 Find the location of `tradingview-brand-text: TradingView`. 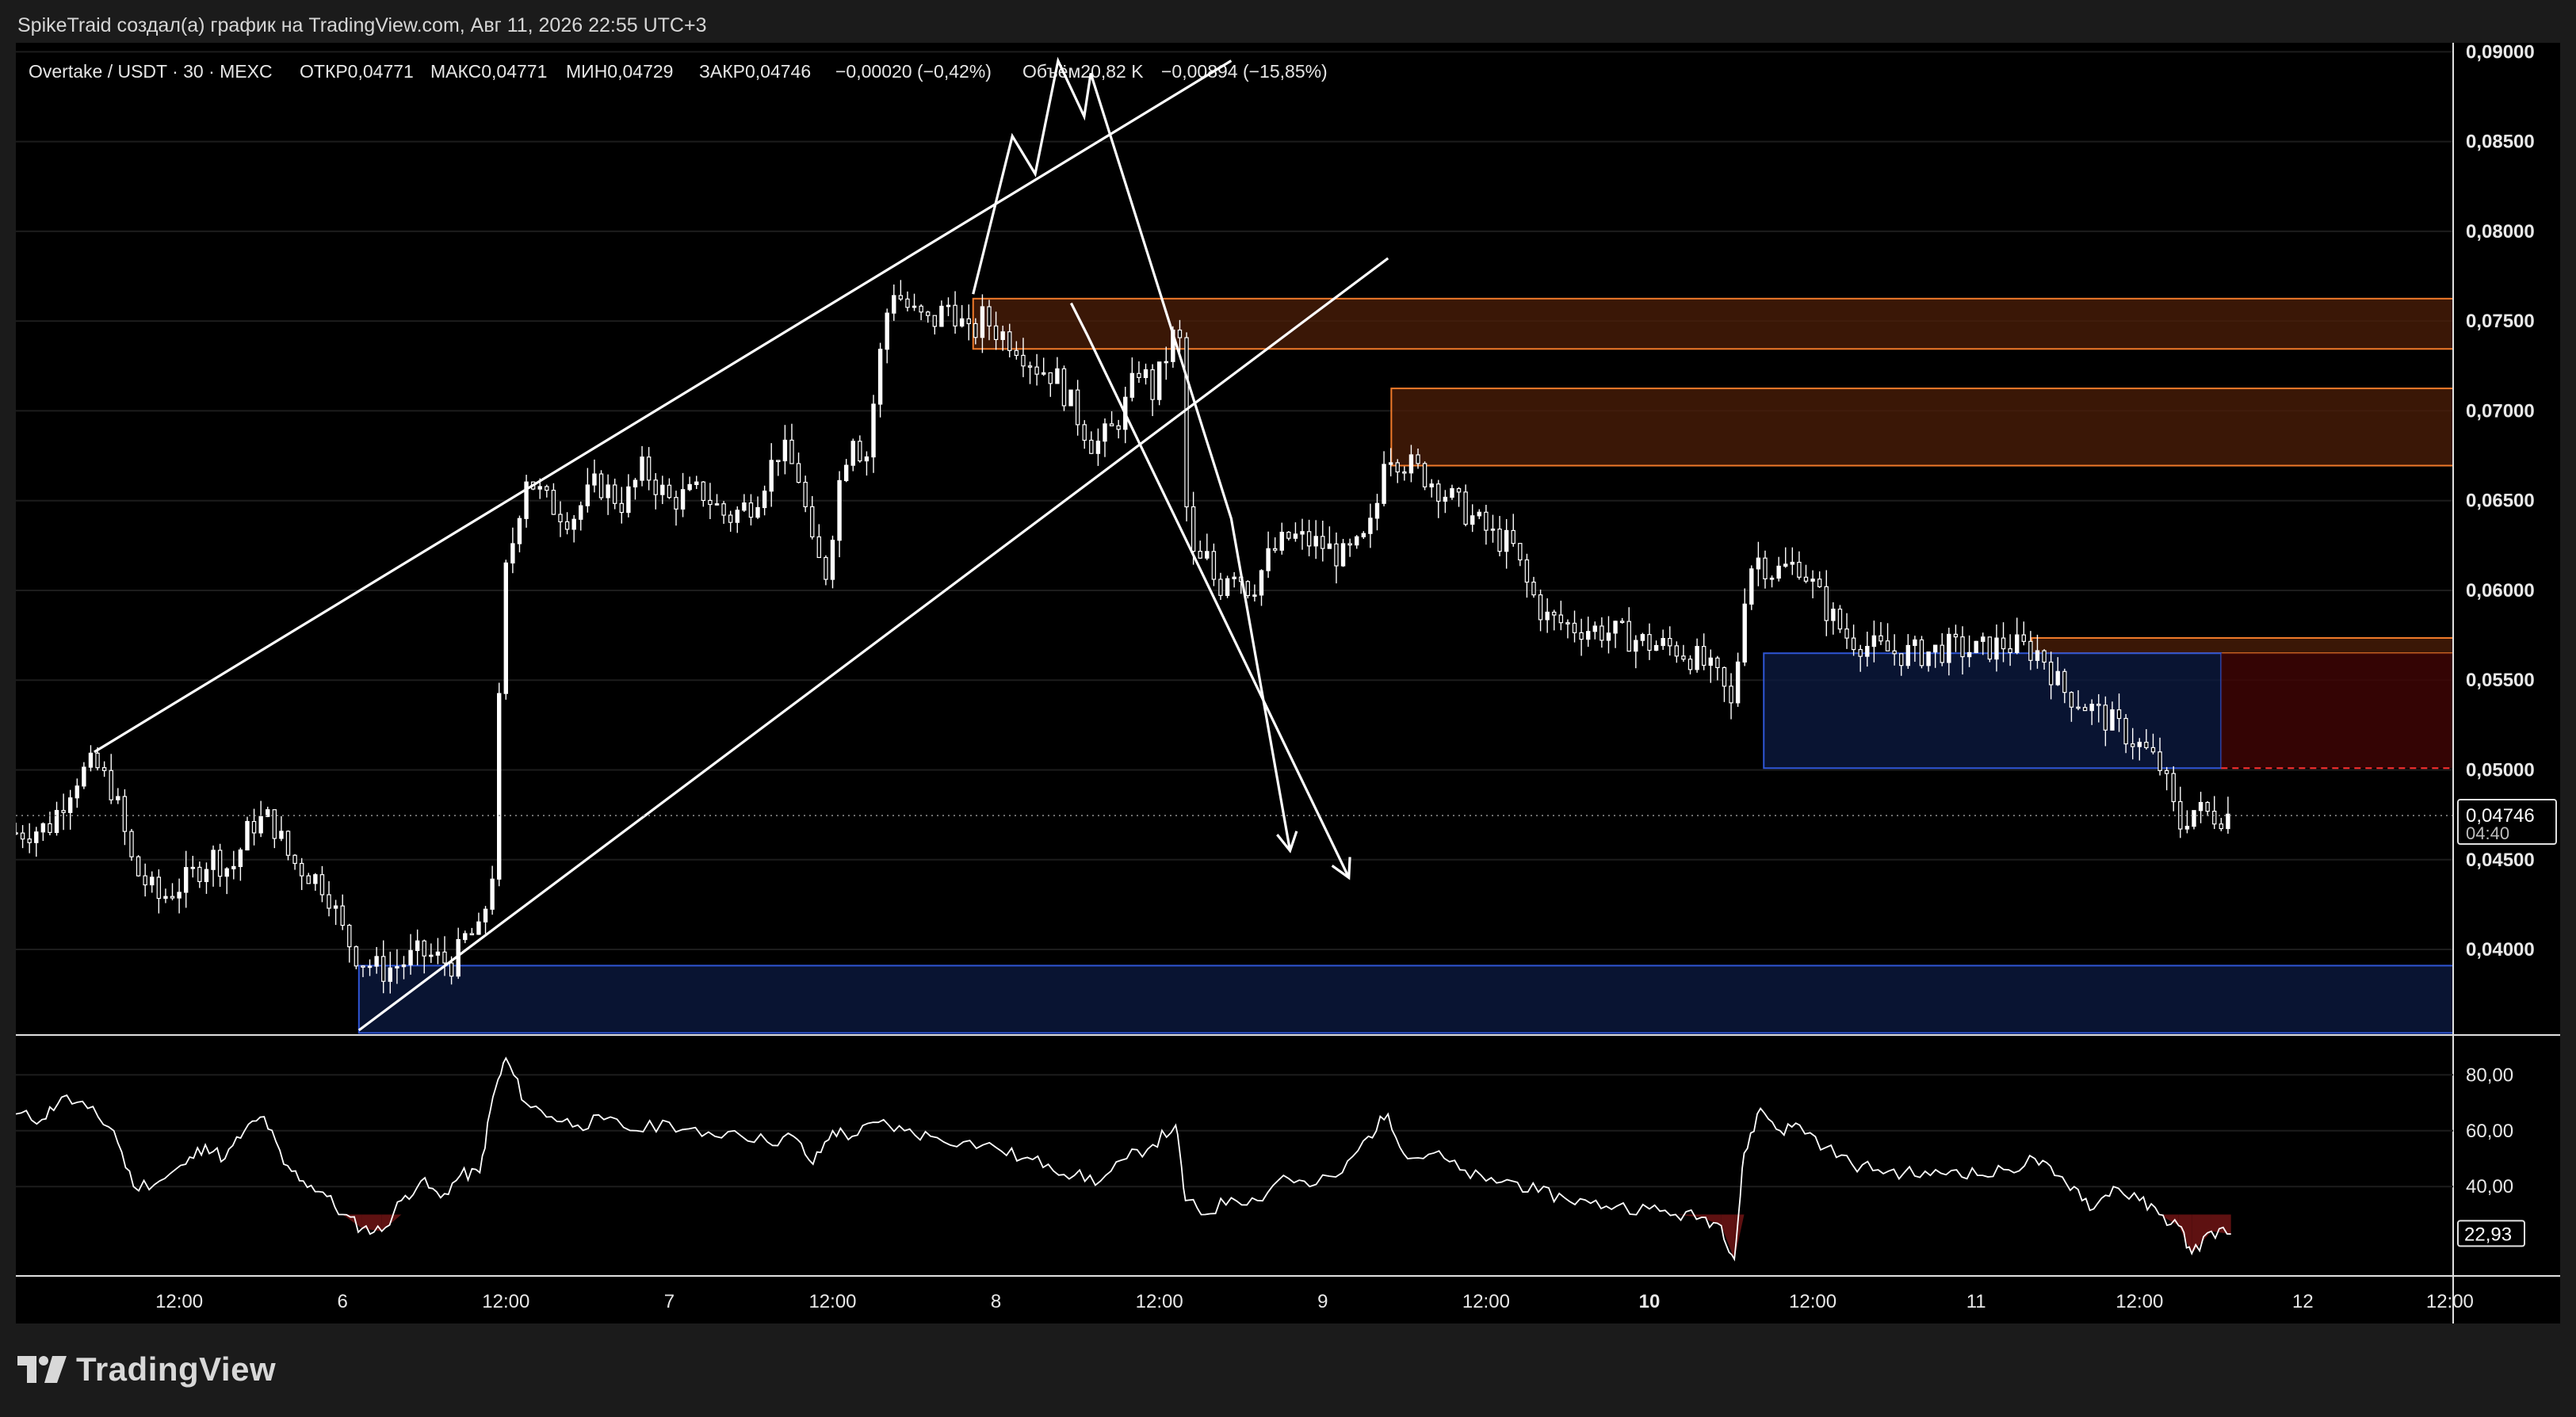

tradingview-brand-text: TradingView is located at coordinates (176, 1369).